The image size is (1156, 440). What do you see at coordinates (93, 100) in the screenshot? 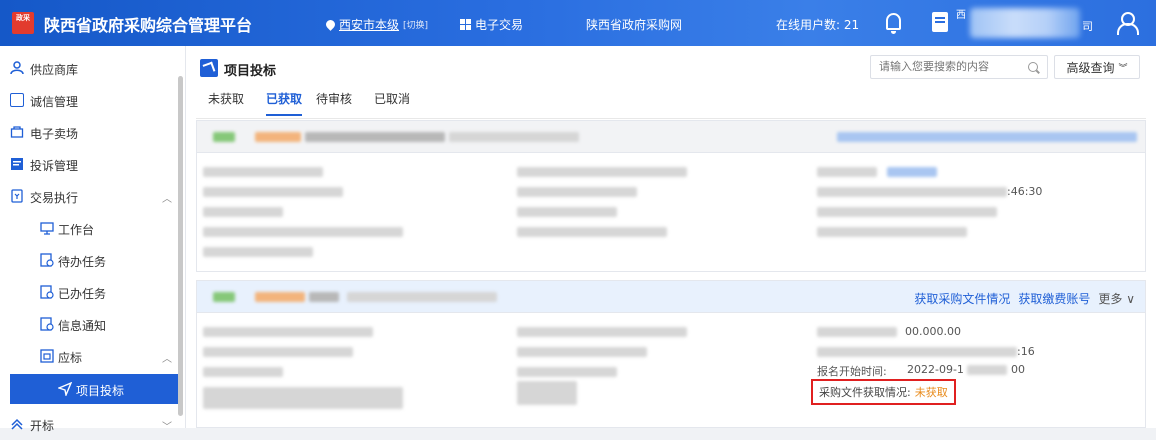
I see `sidebar-item-credit: 诚信管理` at bounding box center [93, 100].